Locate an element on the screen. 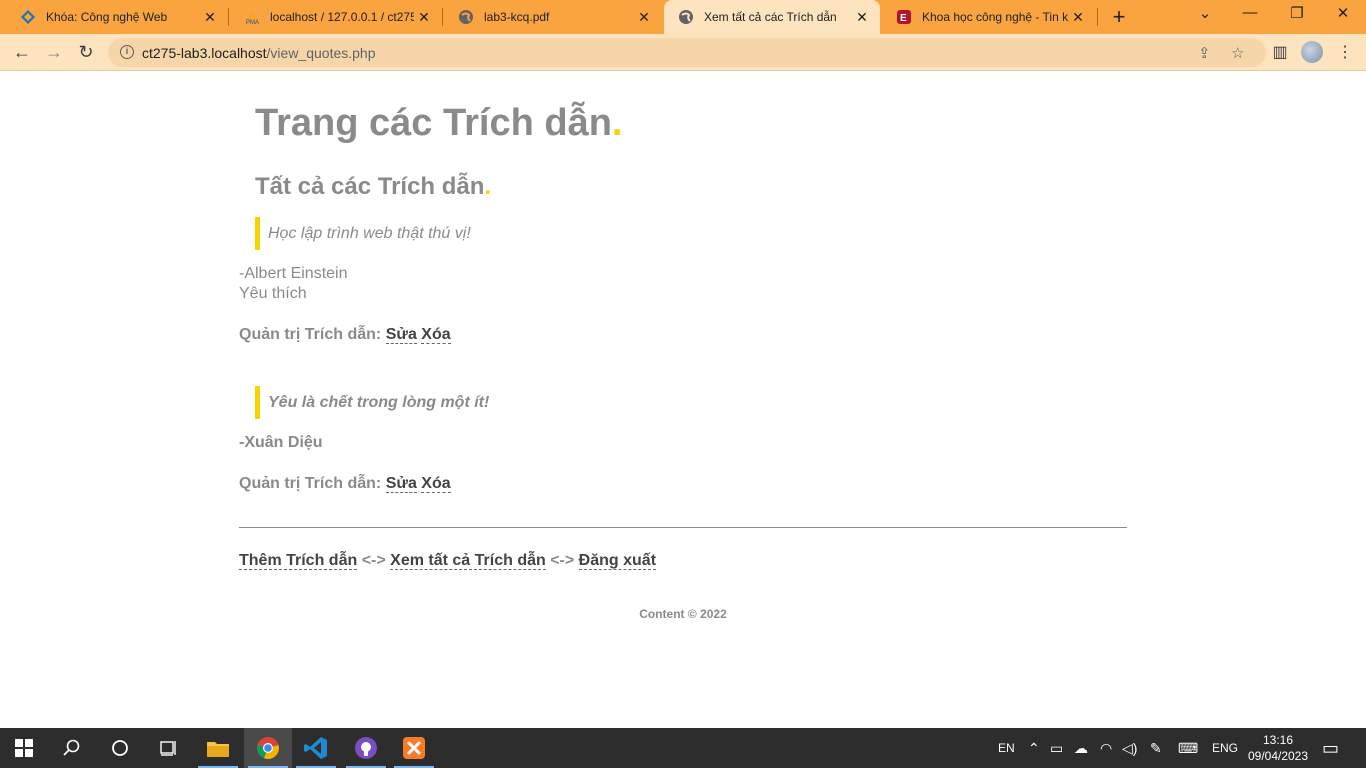 This screenshot has width=1366, height=768. wifi-icon: ◠ is located at coordinates (1106, 748).